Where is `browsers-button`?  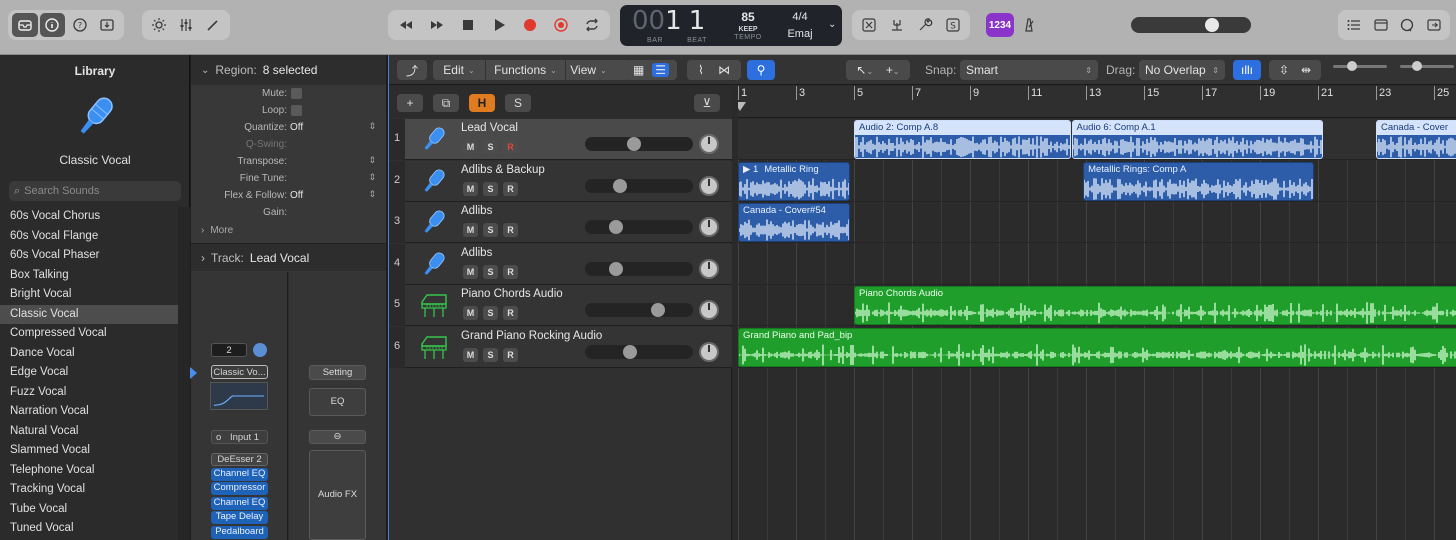
browsers-button is located at coordinates (1434, 25).